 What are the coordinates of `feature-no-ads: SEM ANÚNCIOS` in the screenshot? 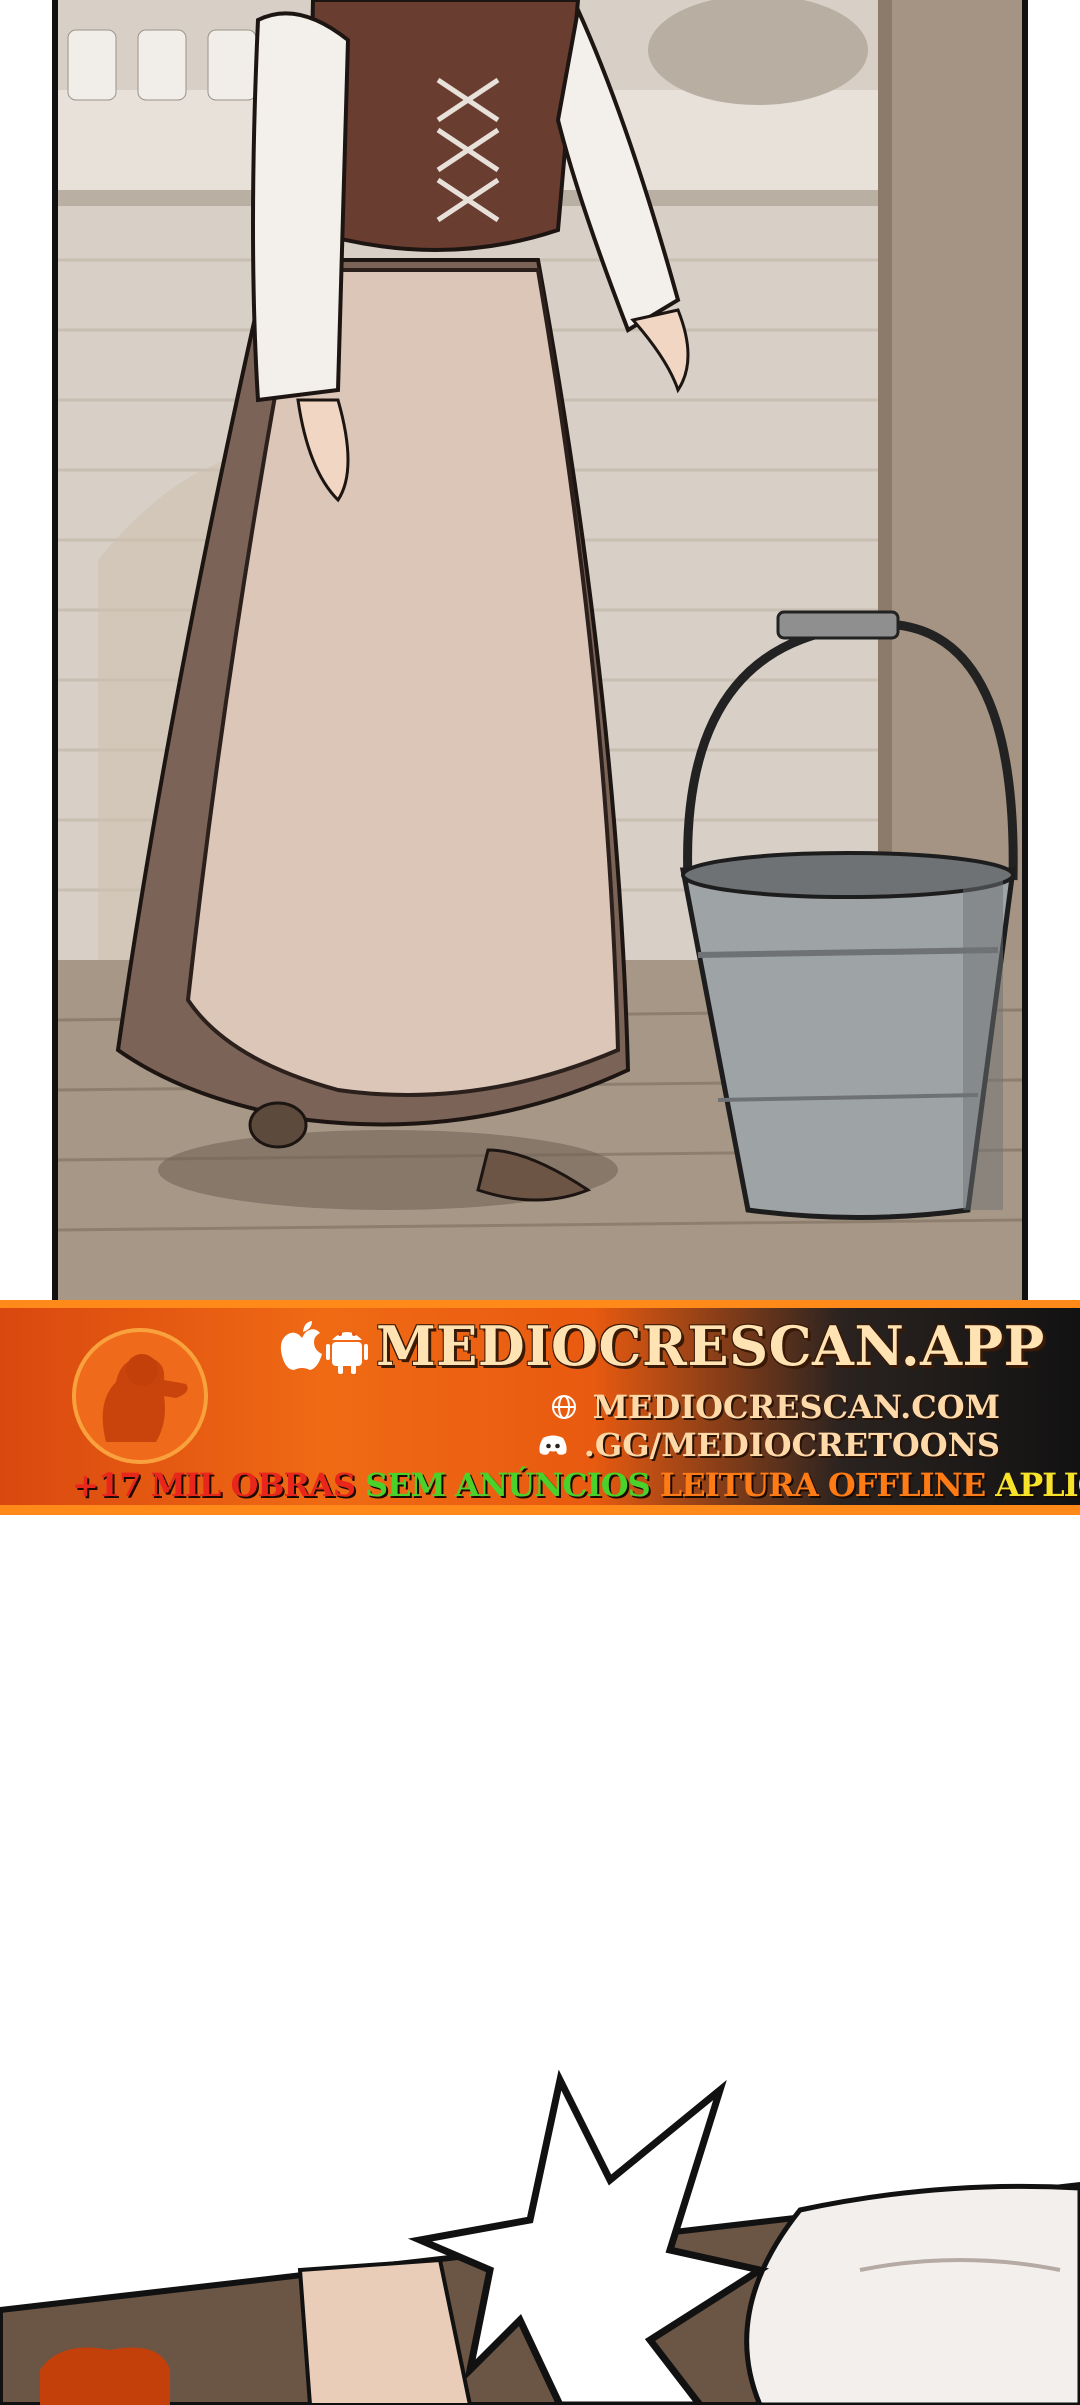 It's located at (507, 1485).